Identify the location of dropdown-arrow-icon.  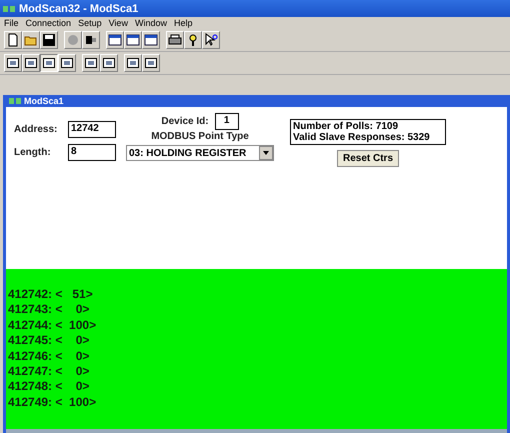
(266, 153).